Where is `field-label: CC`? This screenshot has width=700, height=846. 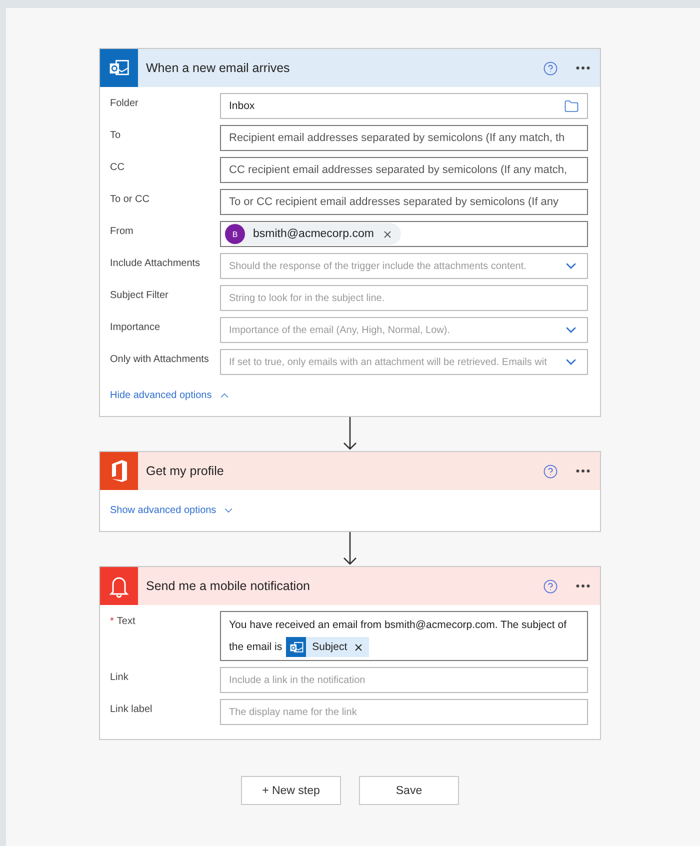
field-label: CC is located at coordinates (118, 167).